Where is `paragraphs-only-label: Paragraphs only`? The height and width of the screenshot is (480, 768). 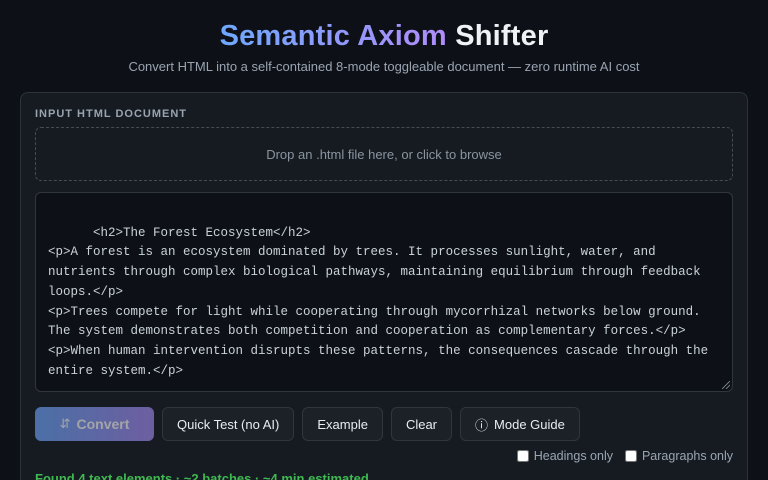
paragraphs-only-label: Paragraphs only is located at coordinates (687, 456).